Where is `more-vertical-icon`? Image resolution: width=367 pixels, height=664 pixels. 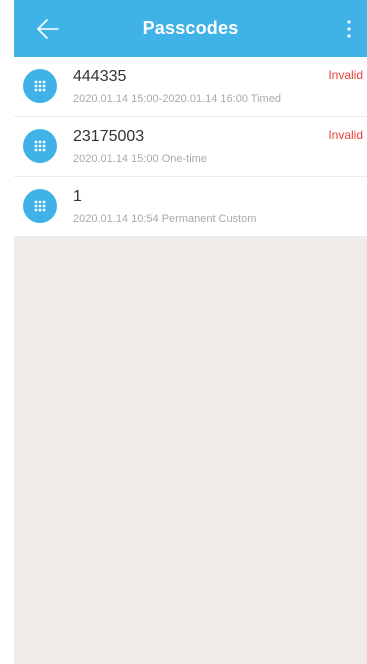
more-vertical-icon is located at coordinates (349, 29).